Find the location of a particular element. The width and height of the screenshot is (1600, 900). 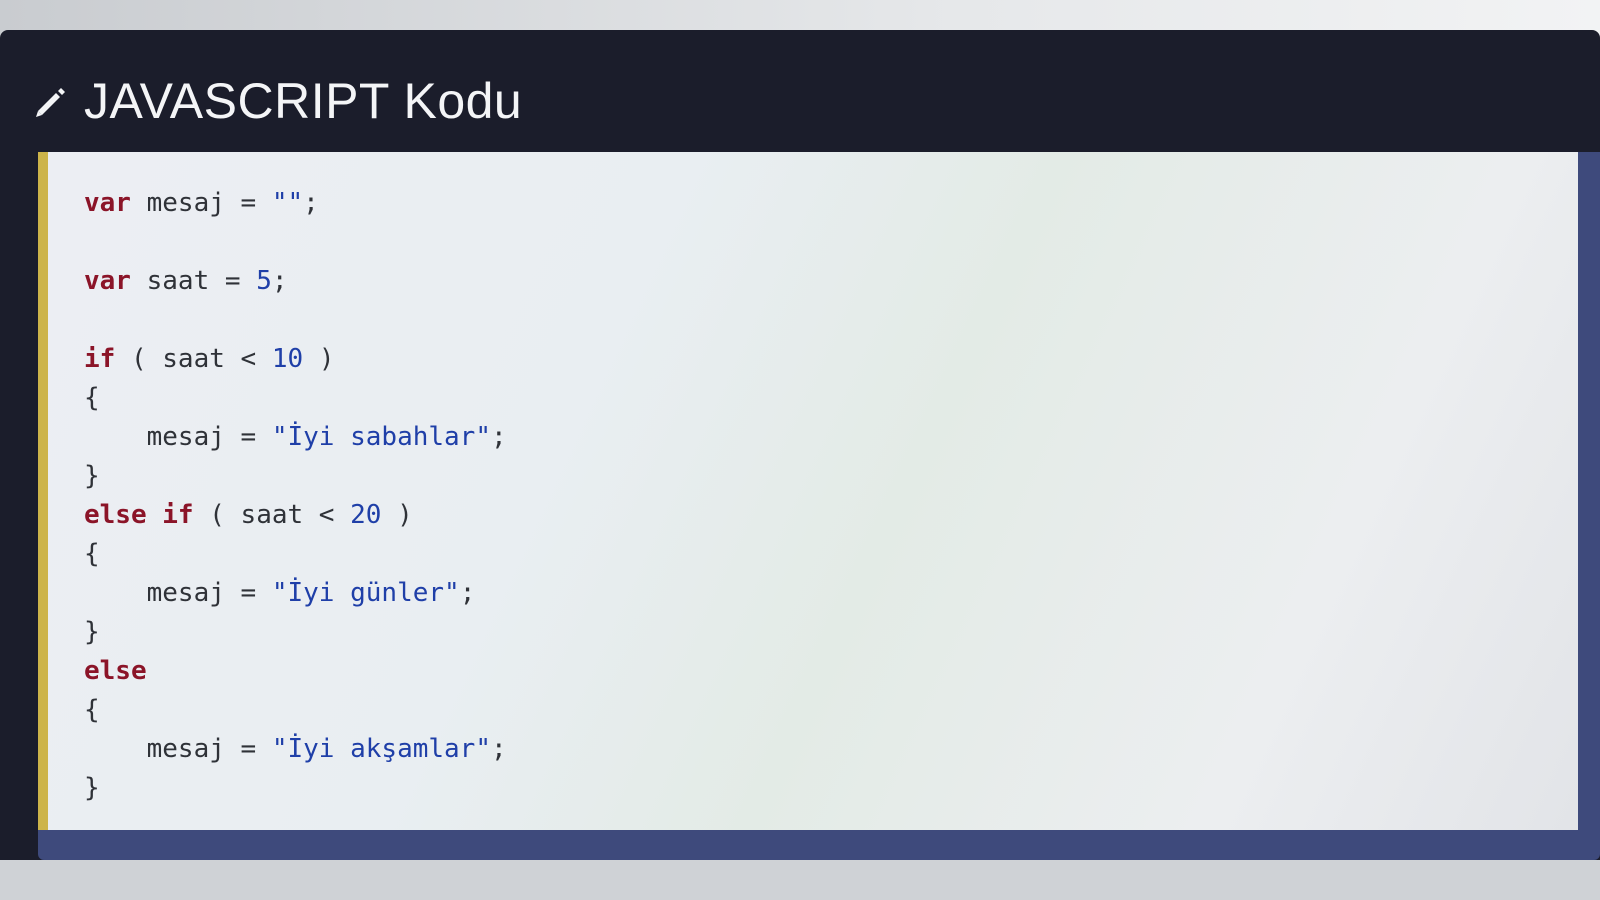

code-number: 10 is located at coordinates (287, 359).